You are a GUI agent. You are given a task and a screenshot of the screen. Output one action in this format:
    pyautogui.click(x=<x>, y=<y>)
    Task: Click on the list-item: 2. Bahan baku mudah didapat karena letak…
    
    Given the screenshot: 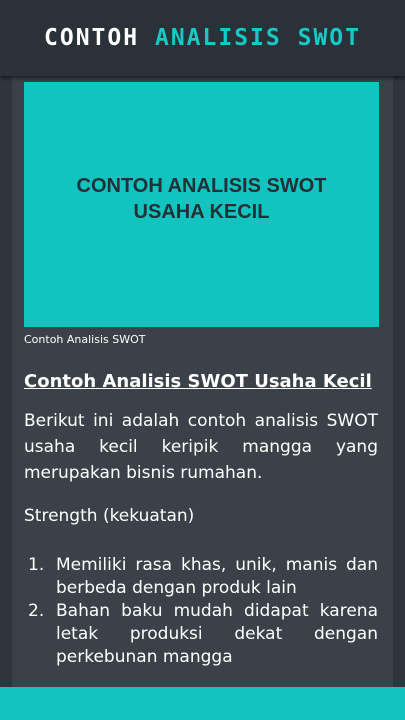 What is the action you would take?
    pyautogui.click(x=201, y=634)
    